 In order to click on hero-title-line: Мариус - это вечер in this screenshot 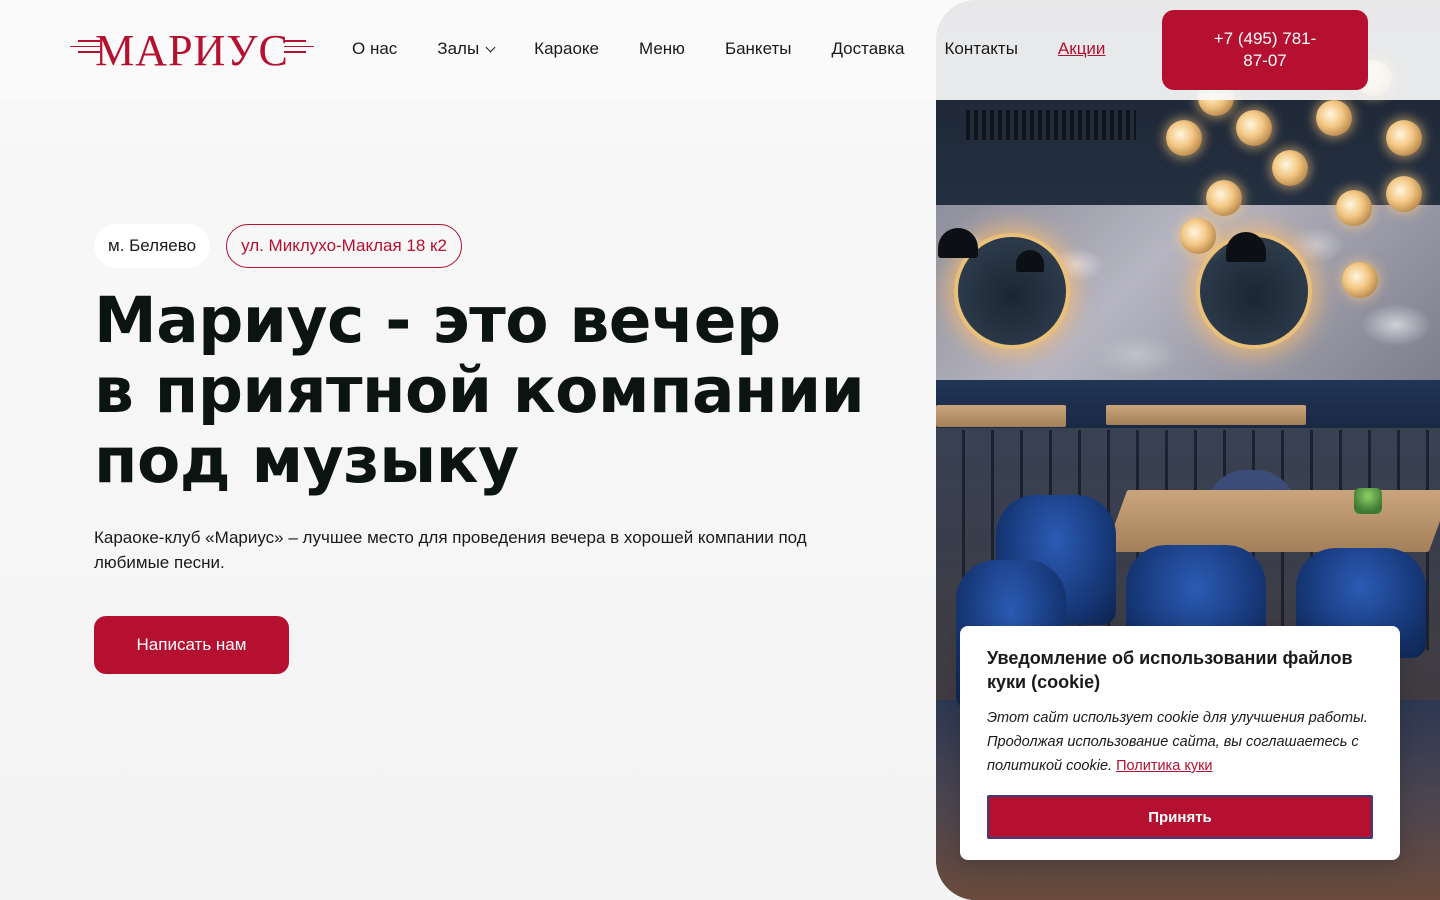, I will do `click(437, 320)`.